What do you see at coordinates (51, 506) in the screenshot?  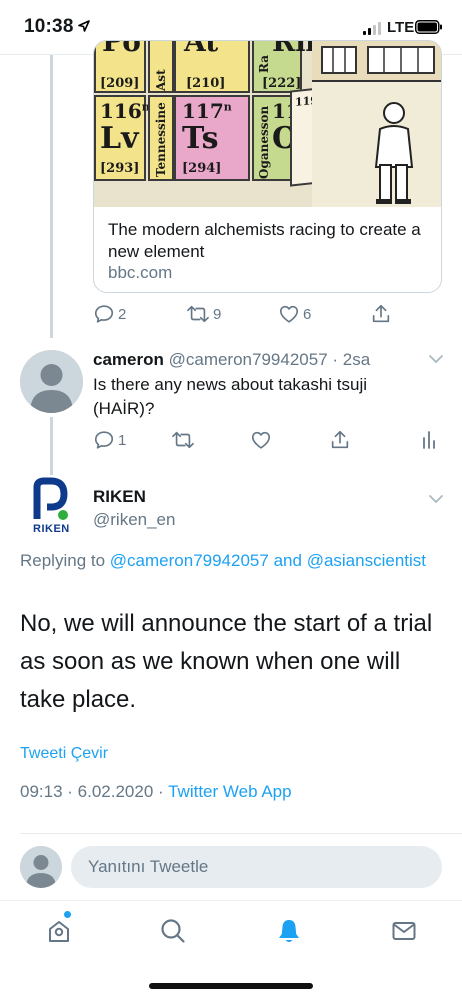 I see `avatar-riken: RIKEN` at bounding box center [51, 506].